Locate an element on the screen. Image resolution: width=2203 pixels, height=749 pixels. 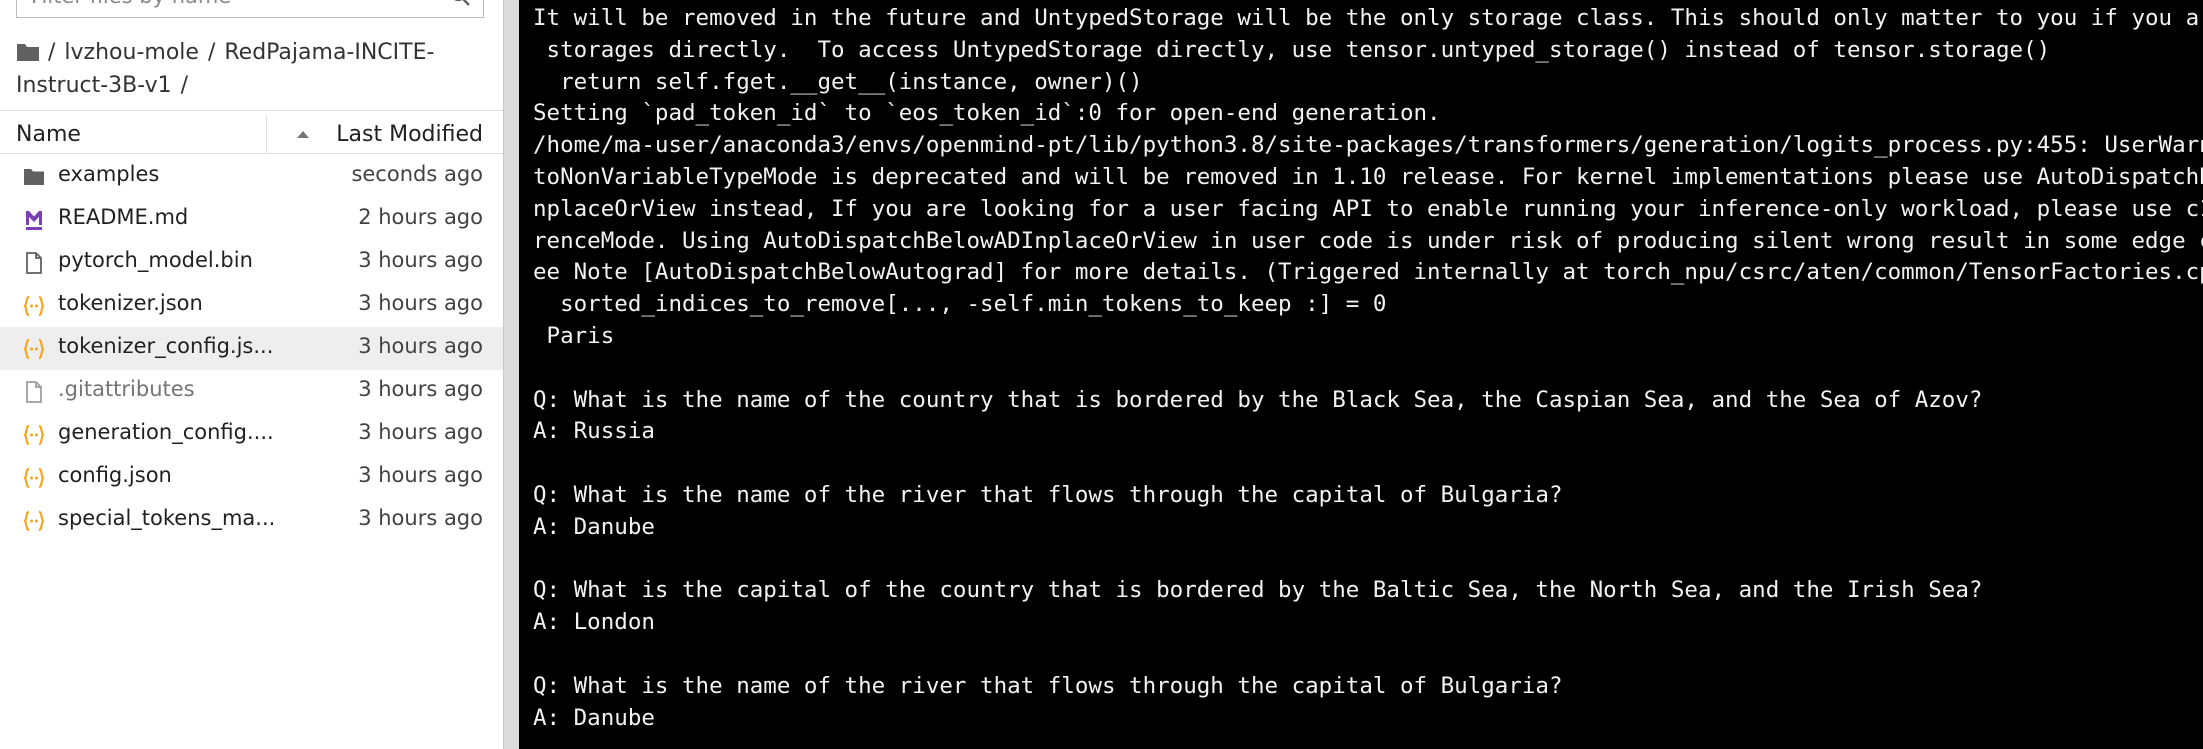
filter-files-input is located at coordinates (231, 5).